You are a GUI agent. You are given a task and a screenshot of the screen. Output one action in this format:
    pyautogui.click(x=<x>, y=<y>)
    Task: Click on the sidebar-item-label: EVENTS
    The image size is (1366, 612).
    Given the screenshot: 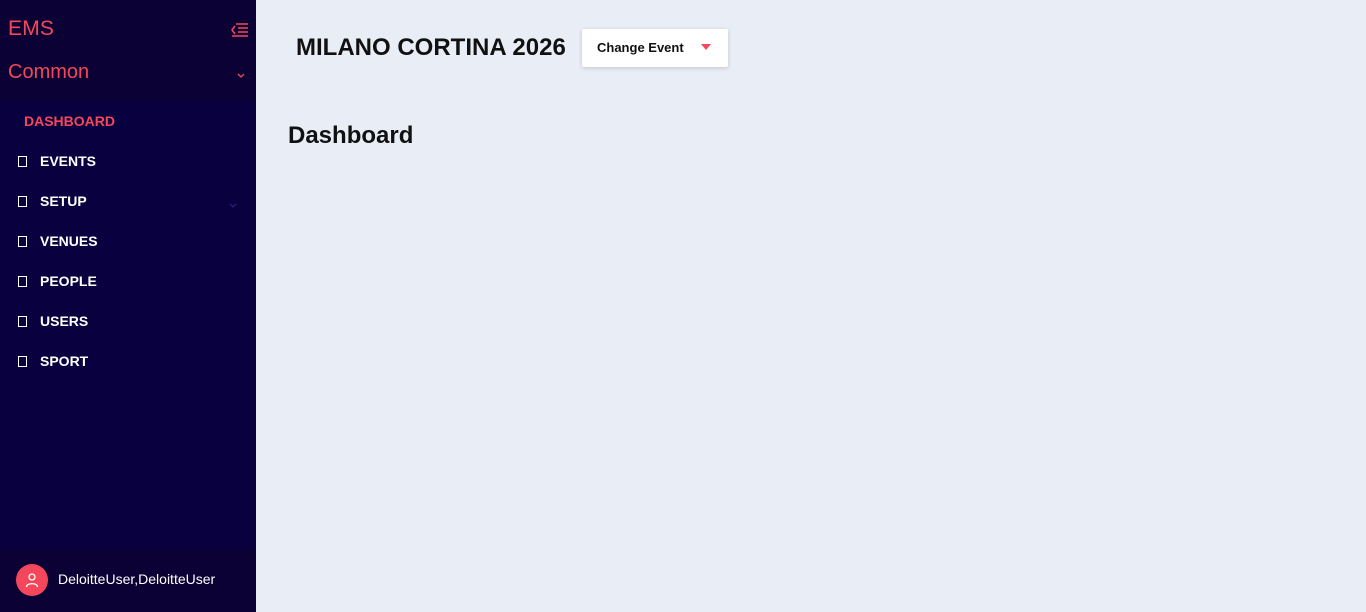 What is the action you would take?
    pyautogui.click(x=68, y=161)
    